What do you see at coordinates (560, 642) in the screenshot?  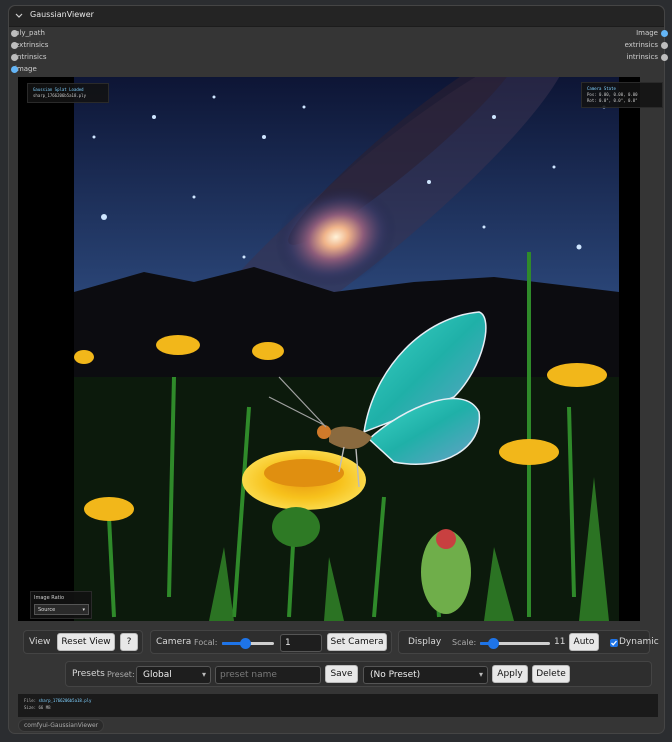 I see `scale-value: 11` at bounding box center [560, 642].